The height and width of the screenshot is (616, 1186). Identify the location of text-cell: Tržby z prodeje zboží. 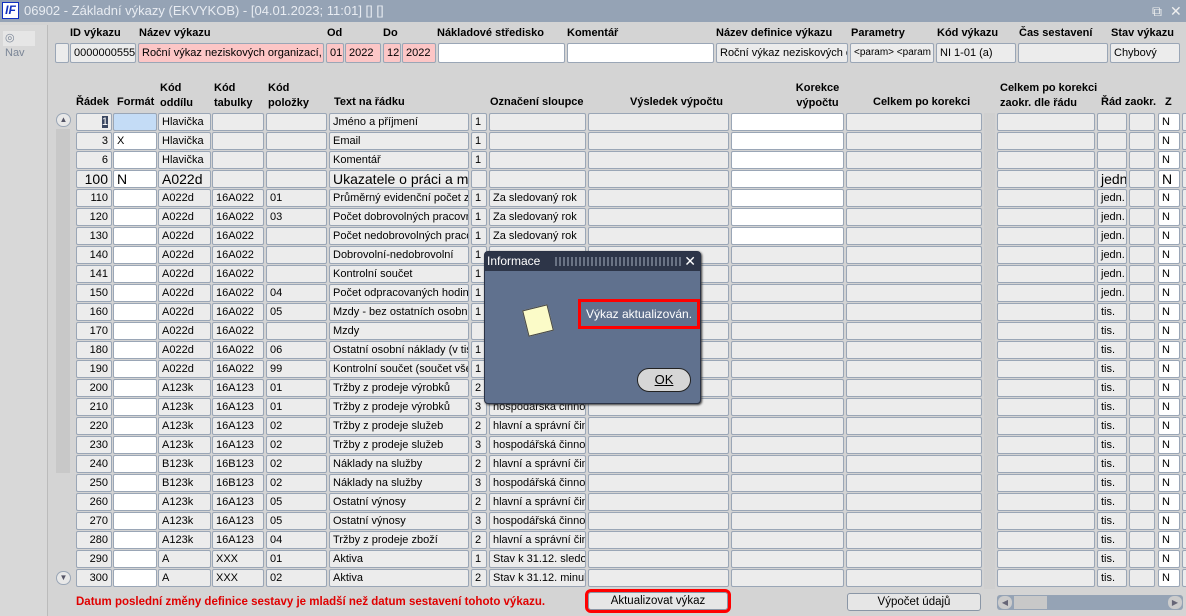
(399, 540).